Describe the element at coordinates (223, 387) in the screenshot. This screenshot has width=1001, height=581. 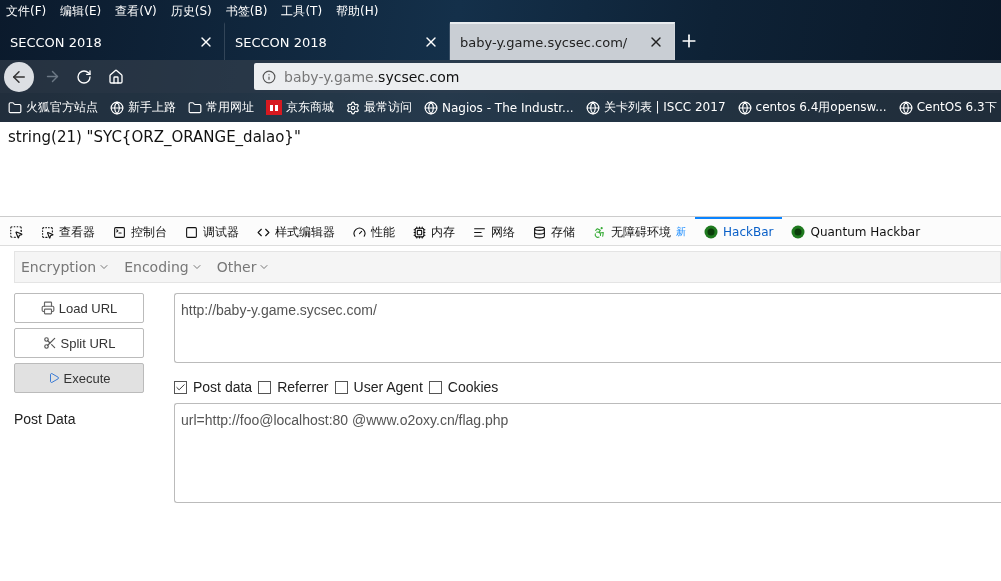
I see `checkbox-label: Post data` at that location.